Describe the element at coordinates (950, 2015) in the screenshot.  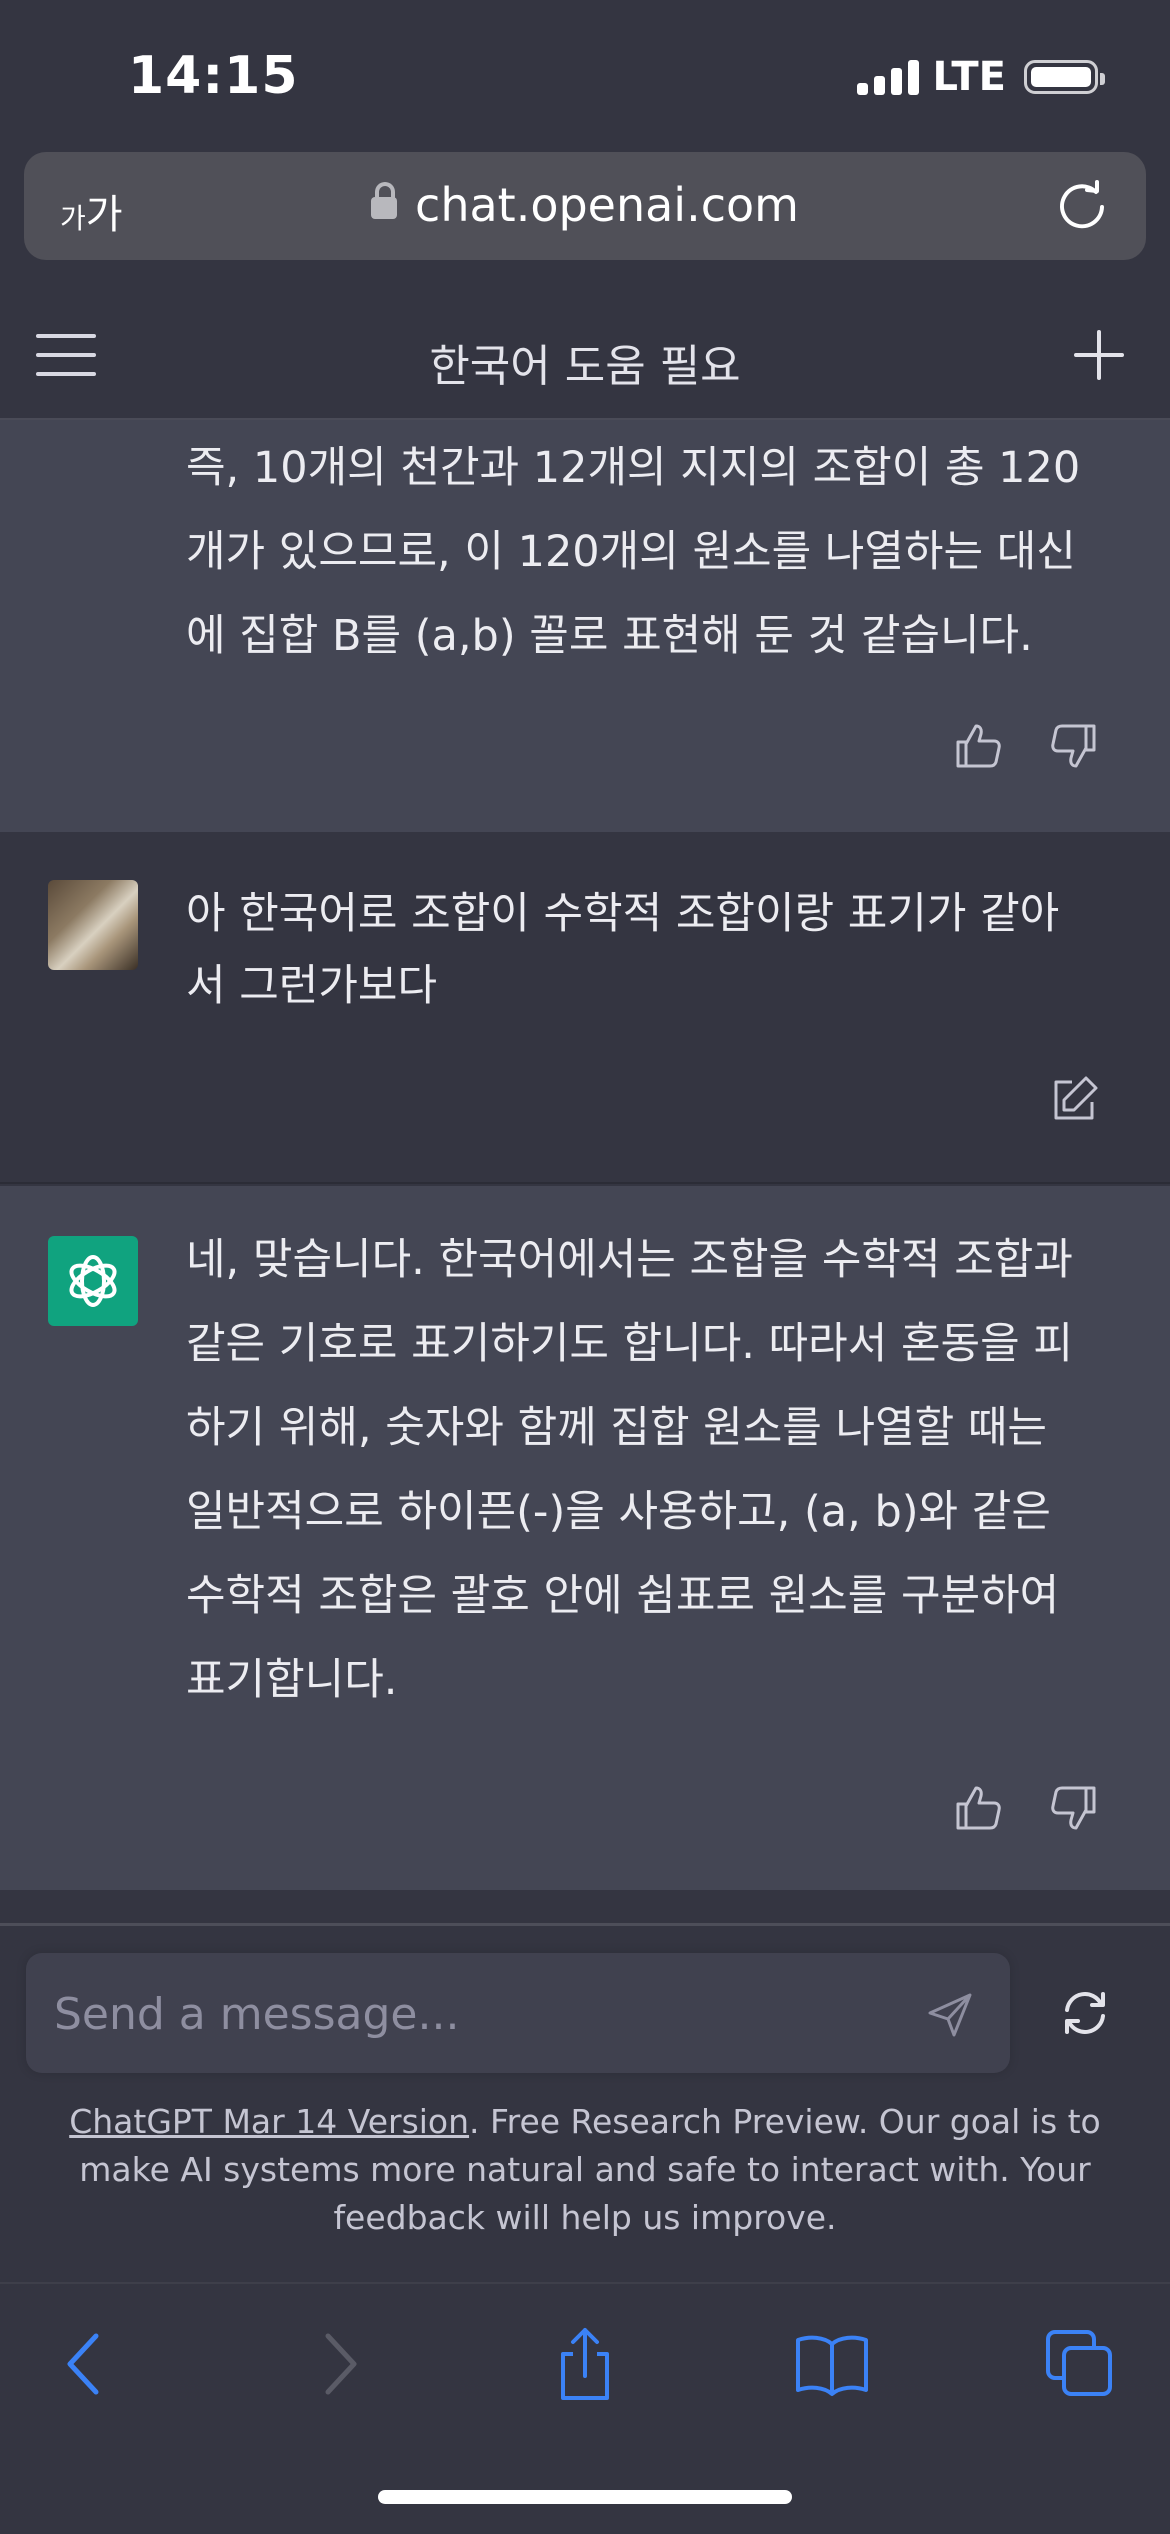
I see `send-icon` at that location.